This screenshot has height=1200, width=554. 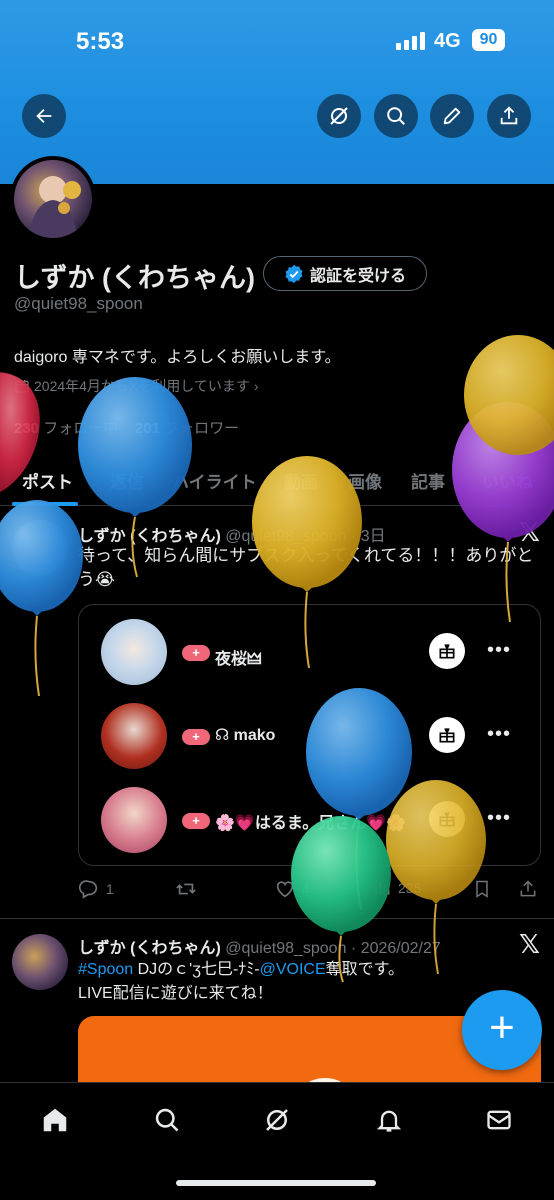 What do you see at coordinates (310, 654) in the screenshot?
I see `card-row: + 夜桜🜲 •••` at bounding box center [310, 654].